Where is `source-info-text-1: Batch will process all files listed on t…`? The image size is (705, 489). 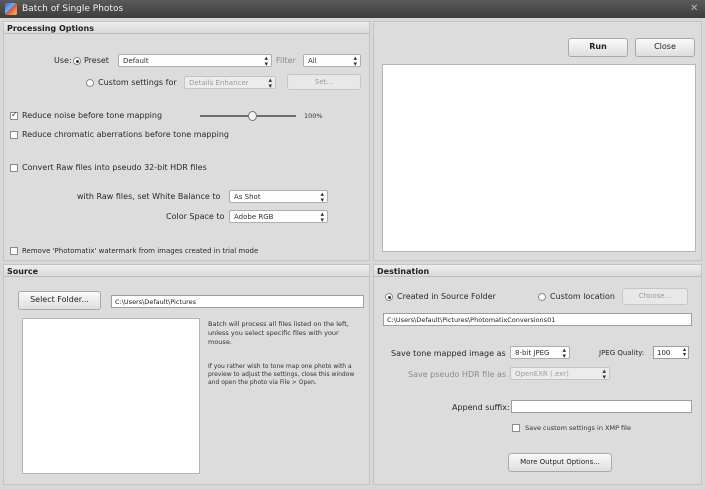 source-info-text-1: Batch will process all files listed on t… is located at coordinates (278, 333).